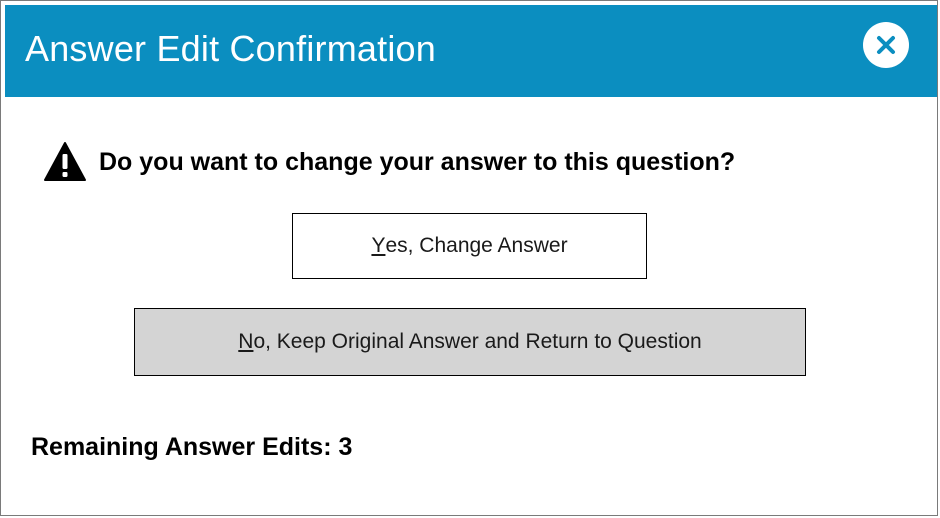 The width and height of the screenshot is (940, 518). I want to click on remaining-edits: Remaining Answer Edits: 3, so click(191, 447).